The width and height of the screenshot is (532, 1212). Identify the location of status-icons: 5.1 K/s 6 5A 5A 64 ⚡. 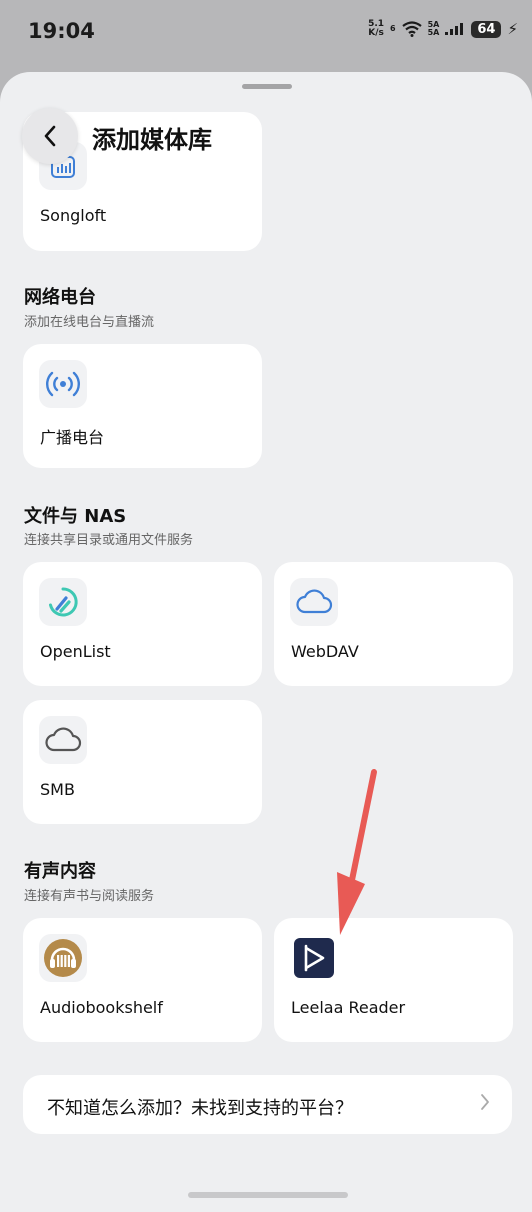
(443, 29).